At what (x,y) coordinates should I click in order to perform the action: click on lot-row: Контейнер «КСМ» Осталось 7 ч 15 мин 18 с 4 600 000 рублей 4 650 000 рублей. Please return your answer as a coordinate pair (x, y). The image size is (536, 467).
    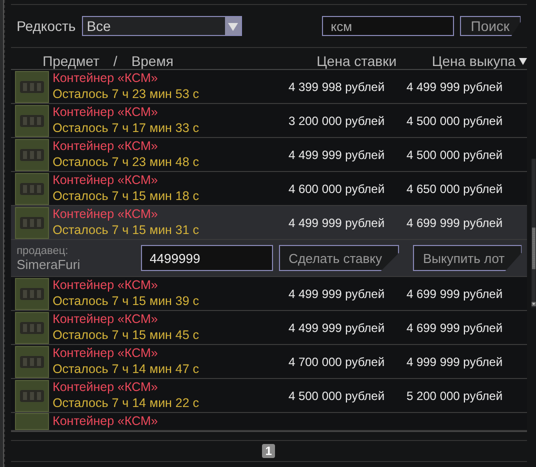
    Looking at the image, I should click on (268, 189).